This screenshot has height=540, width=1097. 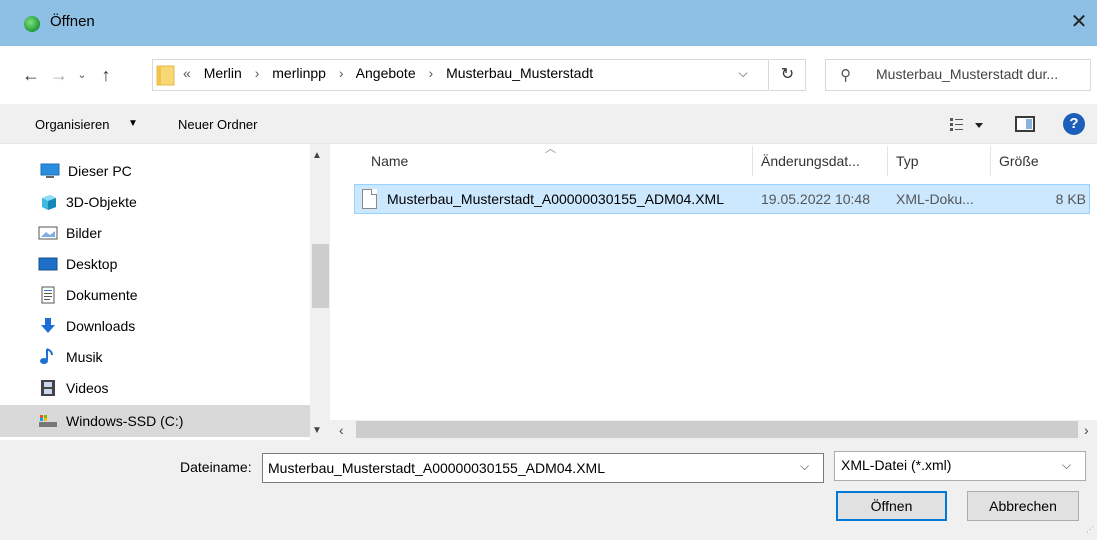 What do you see at coordinates (815, 199) in the screenshot?
I see `file-date: 19.05.2022 10:48` at bounding box center [815, 199].